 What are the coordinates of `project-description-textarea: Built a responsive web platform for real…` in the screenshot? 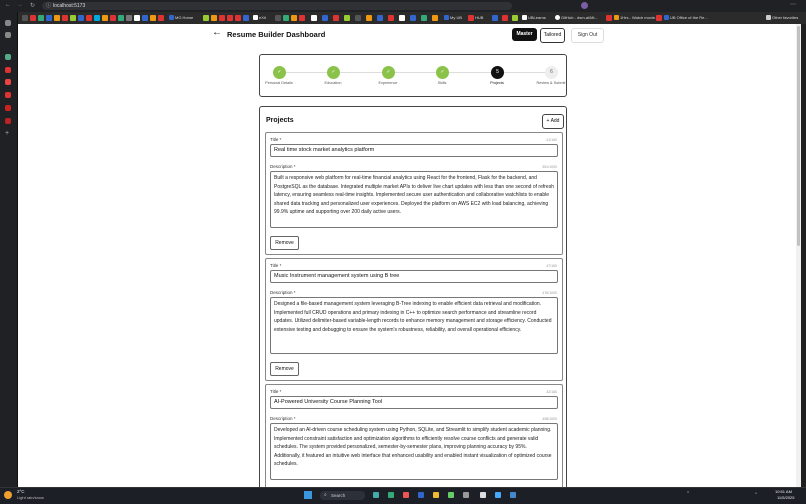 It's located at (414, 199).